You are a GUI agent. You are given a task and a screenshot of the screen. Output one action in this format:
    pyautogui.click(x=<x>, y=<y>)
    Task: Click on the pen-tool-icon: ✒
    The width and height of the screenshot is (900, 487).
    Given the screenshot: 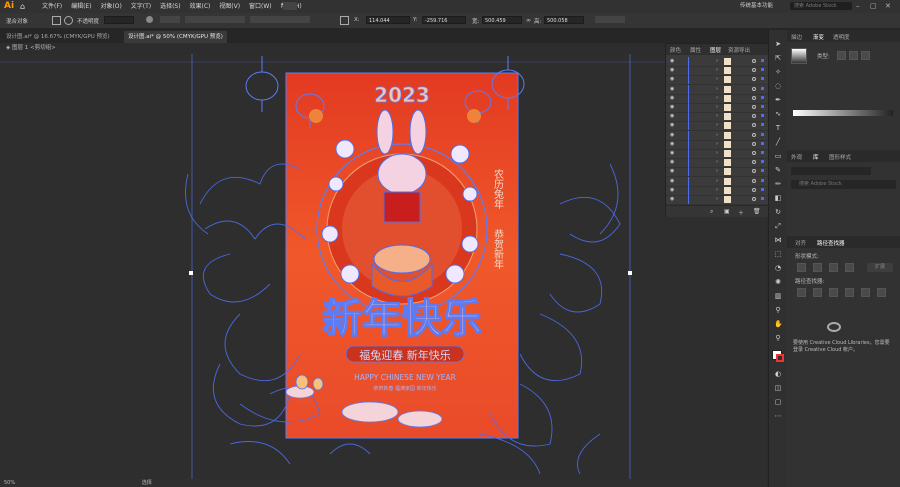 What is the action you would take?
    pyautogui.click(x=778, y=100)
    